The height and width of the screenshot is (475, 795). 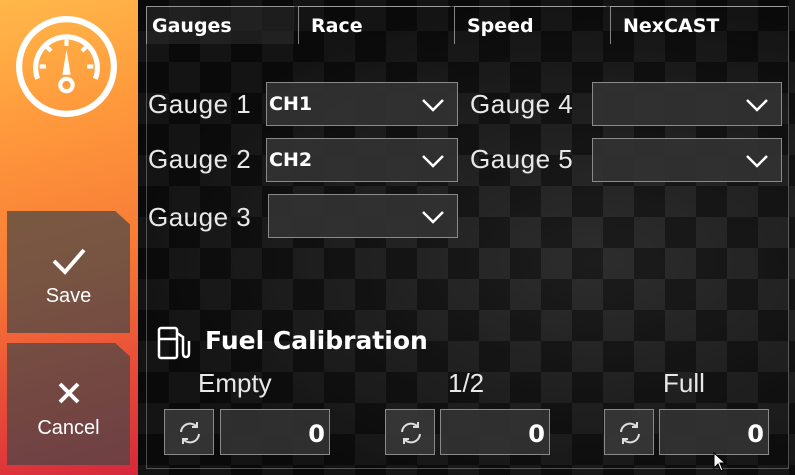 What do you see at coordinates (174, 343) in the screenshot?
I see `fuel-pump-icon` at bounding box center [174, 343].